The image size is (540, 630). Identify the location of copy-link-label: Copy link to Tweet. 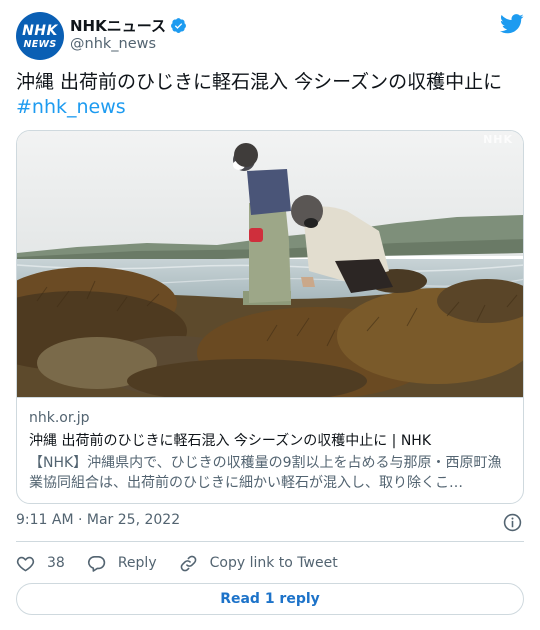
(273, 563).